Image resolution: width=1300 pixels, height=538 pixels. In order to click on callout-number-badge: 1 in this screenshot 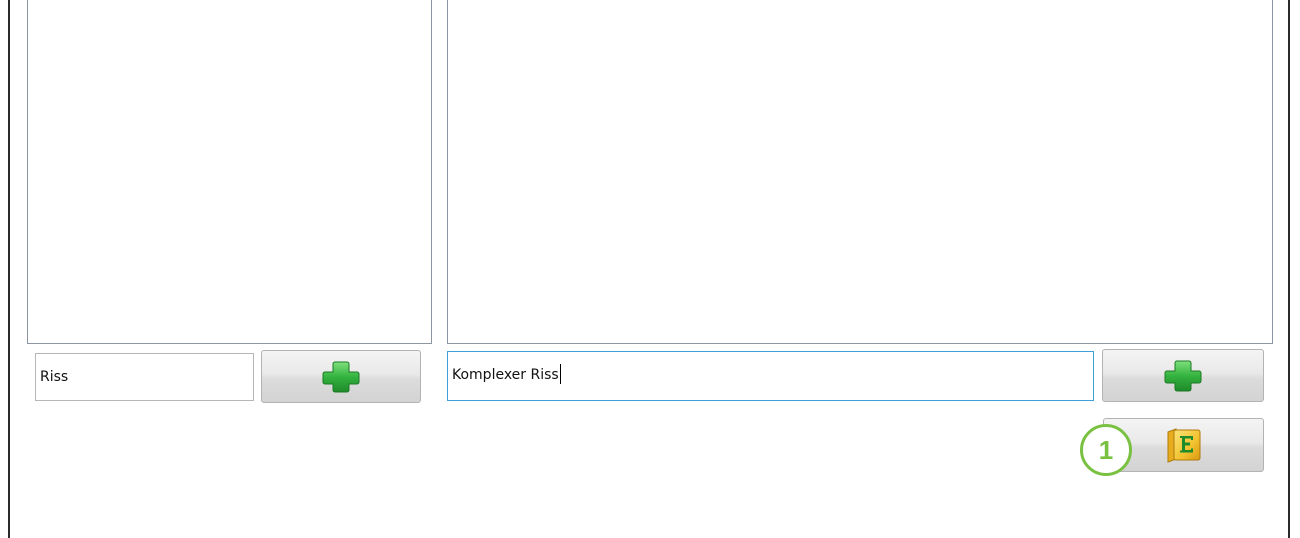, I will do `click(1106, 450)`.